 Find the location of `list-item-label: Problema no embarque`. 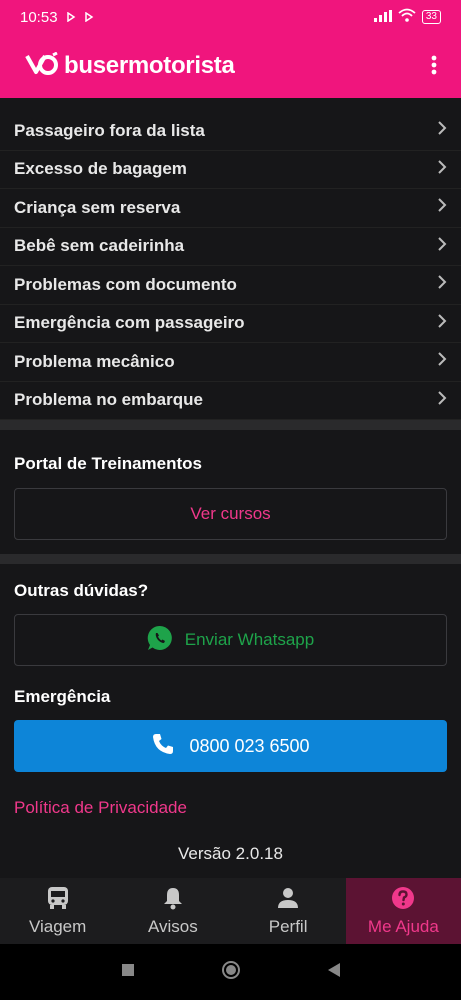

list-item-label: Problema no embarque is located at coordinates (108, 400).